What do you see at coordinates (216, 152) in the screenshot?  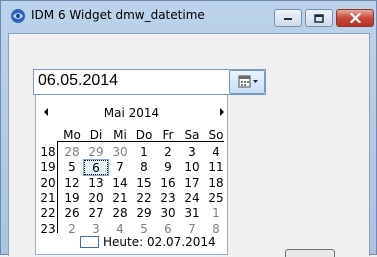 I see `calendar-day: 4` at bounding box center [216, 152].